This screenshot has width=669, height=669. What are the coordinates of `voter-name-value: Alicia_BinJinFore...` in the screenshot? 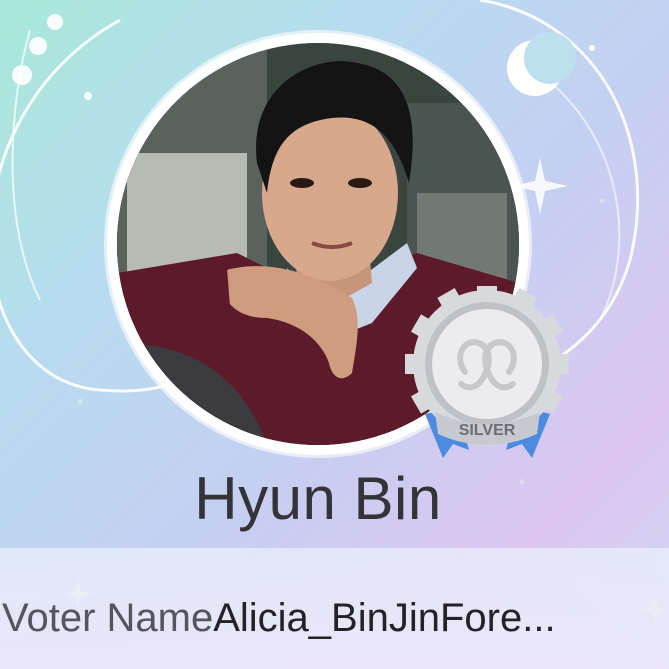 It's located at (384, 618).